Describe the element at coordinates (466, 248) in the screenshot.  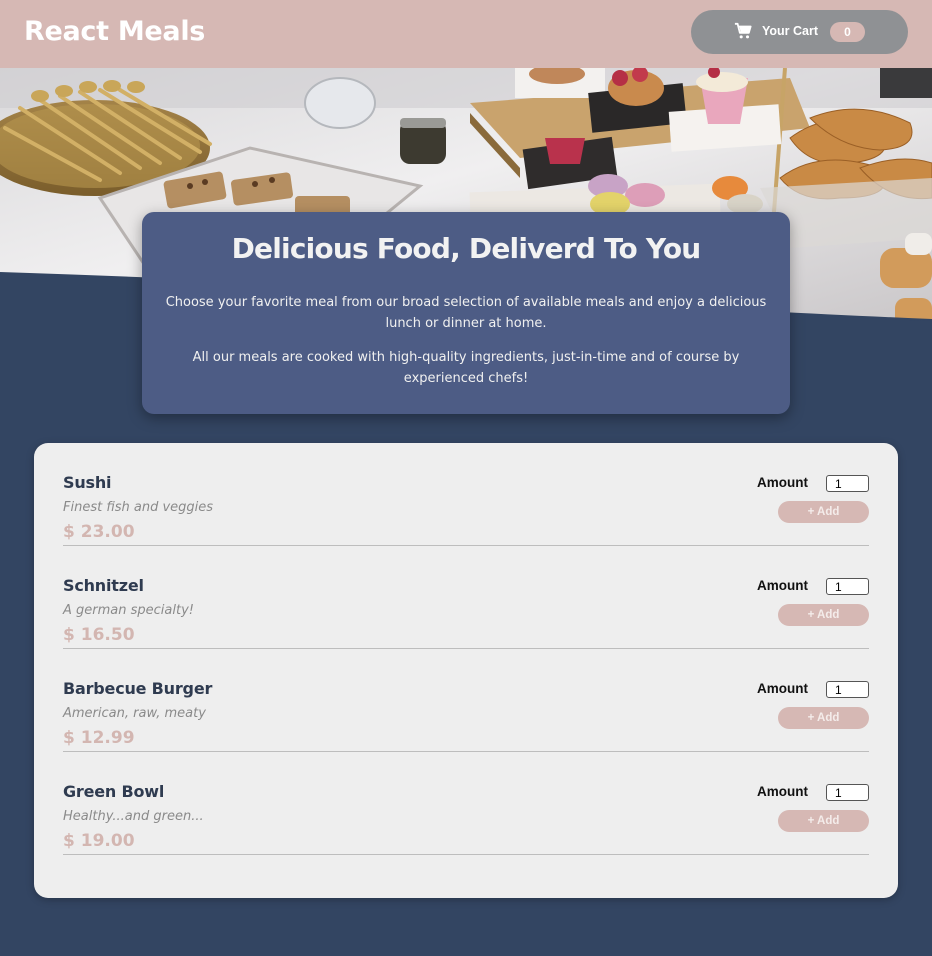
I see `summary-title: Delicious Food, Deliverd To You` at that location.